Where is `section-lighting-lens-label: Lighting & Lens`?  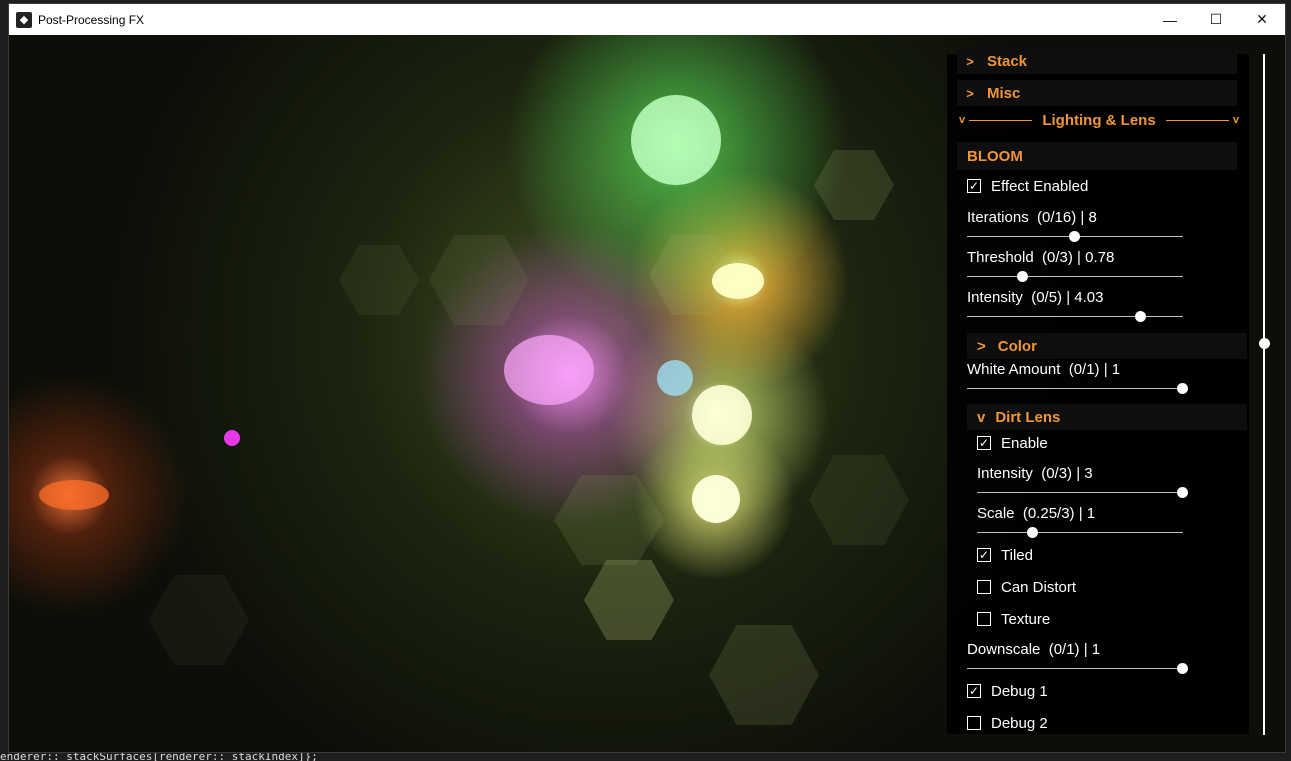 section-lighting-lens-label: Lighting & Lens is located at coordinates (1099, 120).